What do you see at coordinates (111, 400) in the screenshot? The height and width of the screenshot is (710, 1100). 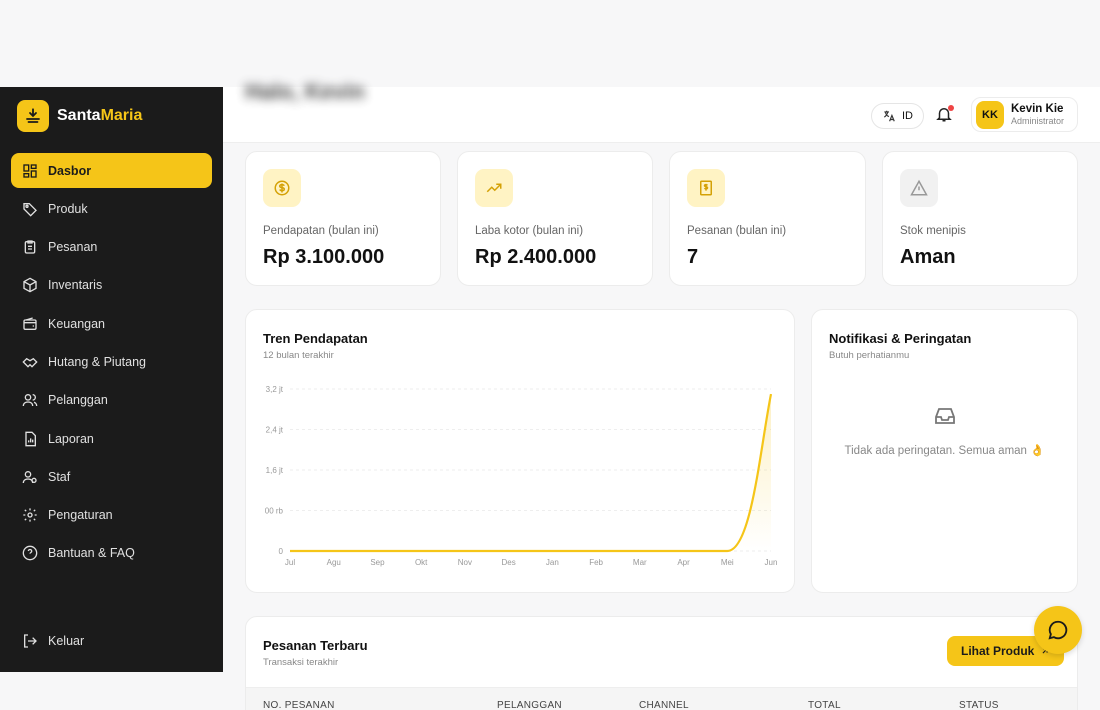 I see `sidebar-item-pelanggan: Pelanggan` at bounding box center [111, 400].